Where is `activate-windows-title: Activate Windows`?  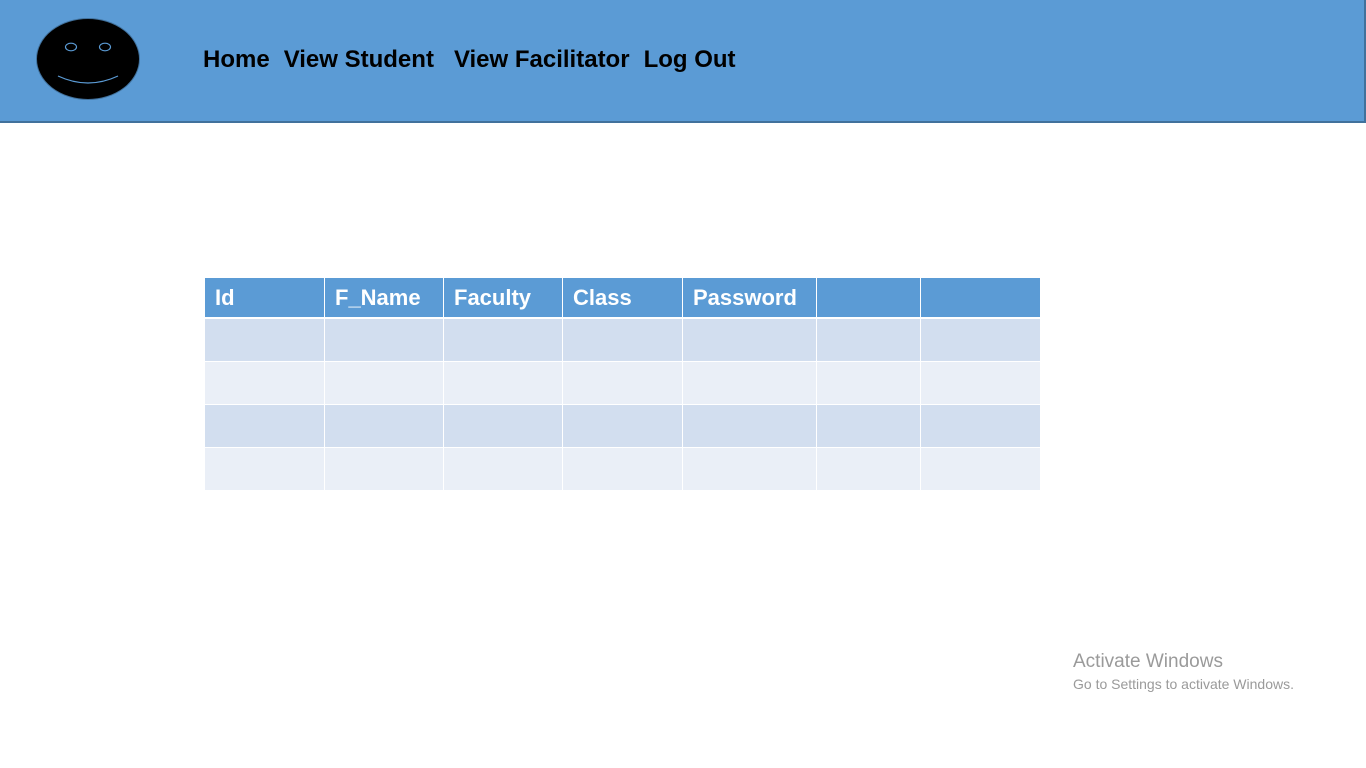 activate-windows-title: Activate Windows is located at coordinates (1148, 661).